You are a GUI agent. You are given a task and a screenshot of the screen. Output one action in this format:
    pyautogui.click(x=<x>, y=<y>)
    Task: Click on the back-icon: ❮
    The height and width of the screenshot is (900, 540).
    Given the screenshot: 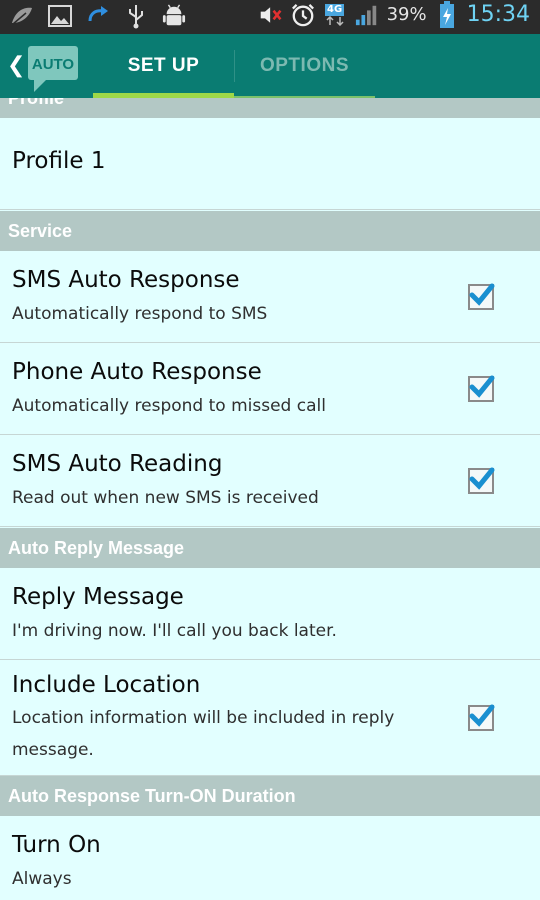 What is the action you would take?
    pyautogui.click(x=16, y=65)
    